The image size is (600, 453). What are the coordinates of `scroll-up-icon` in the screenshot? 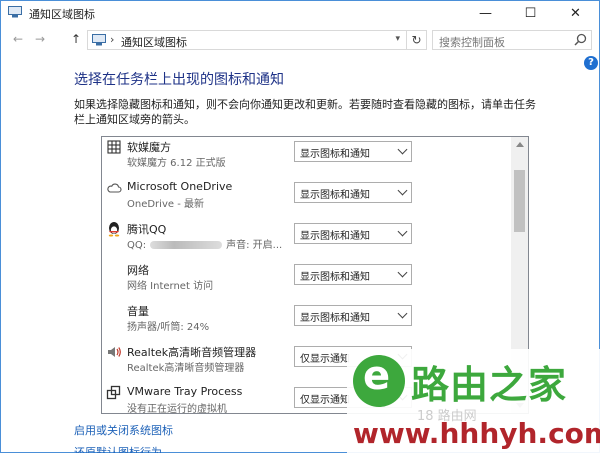 It's located at (520, 144).